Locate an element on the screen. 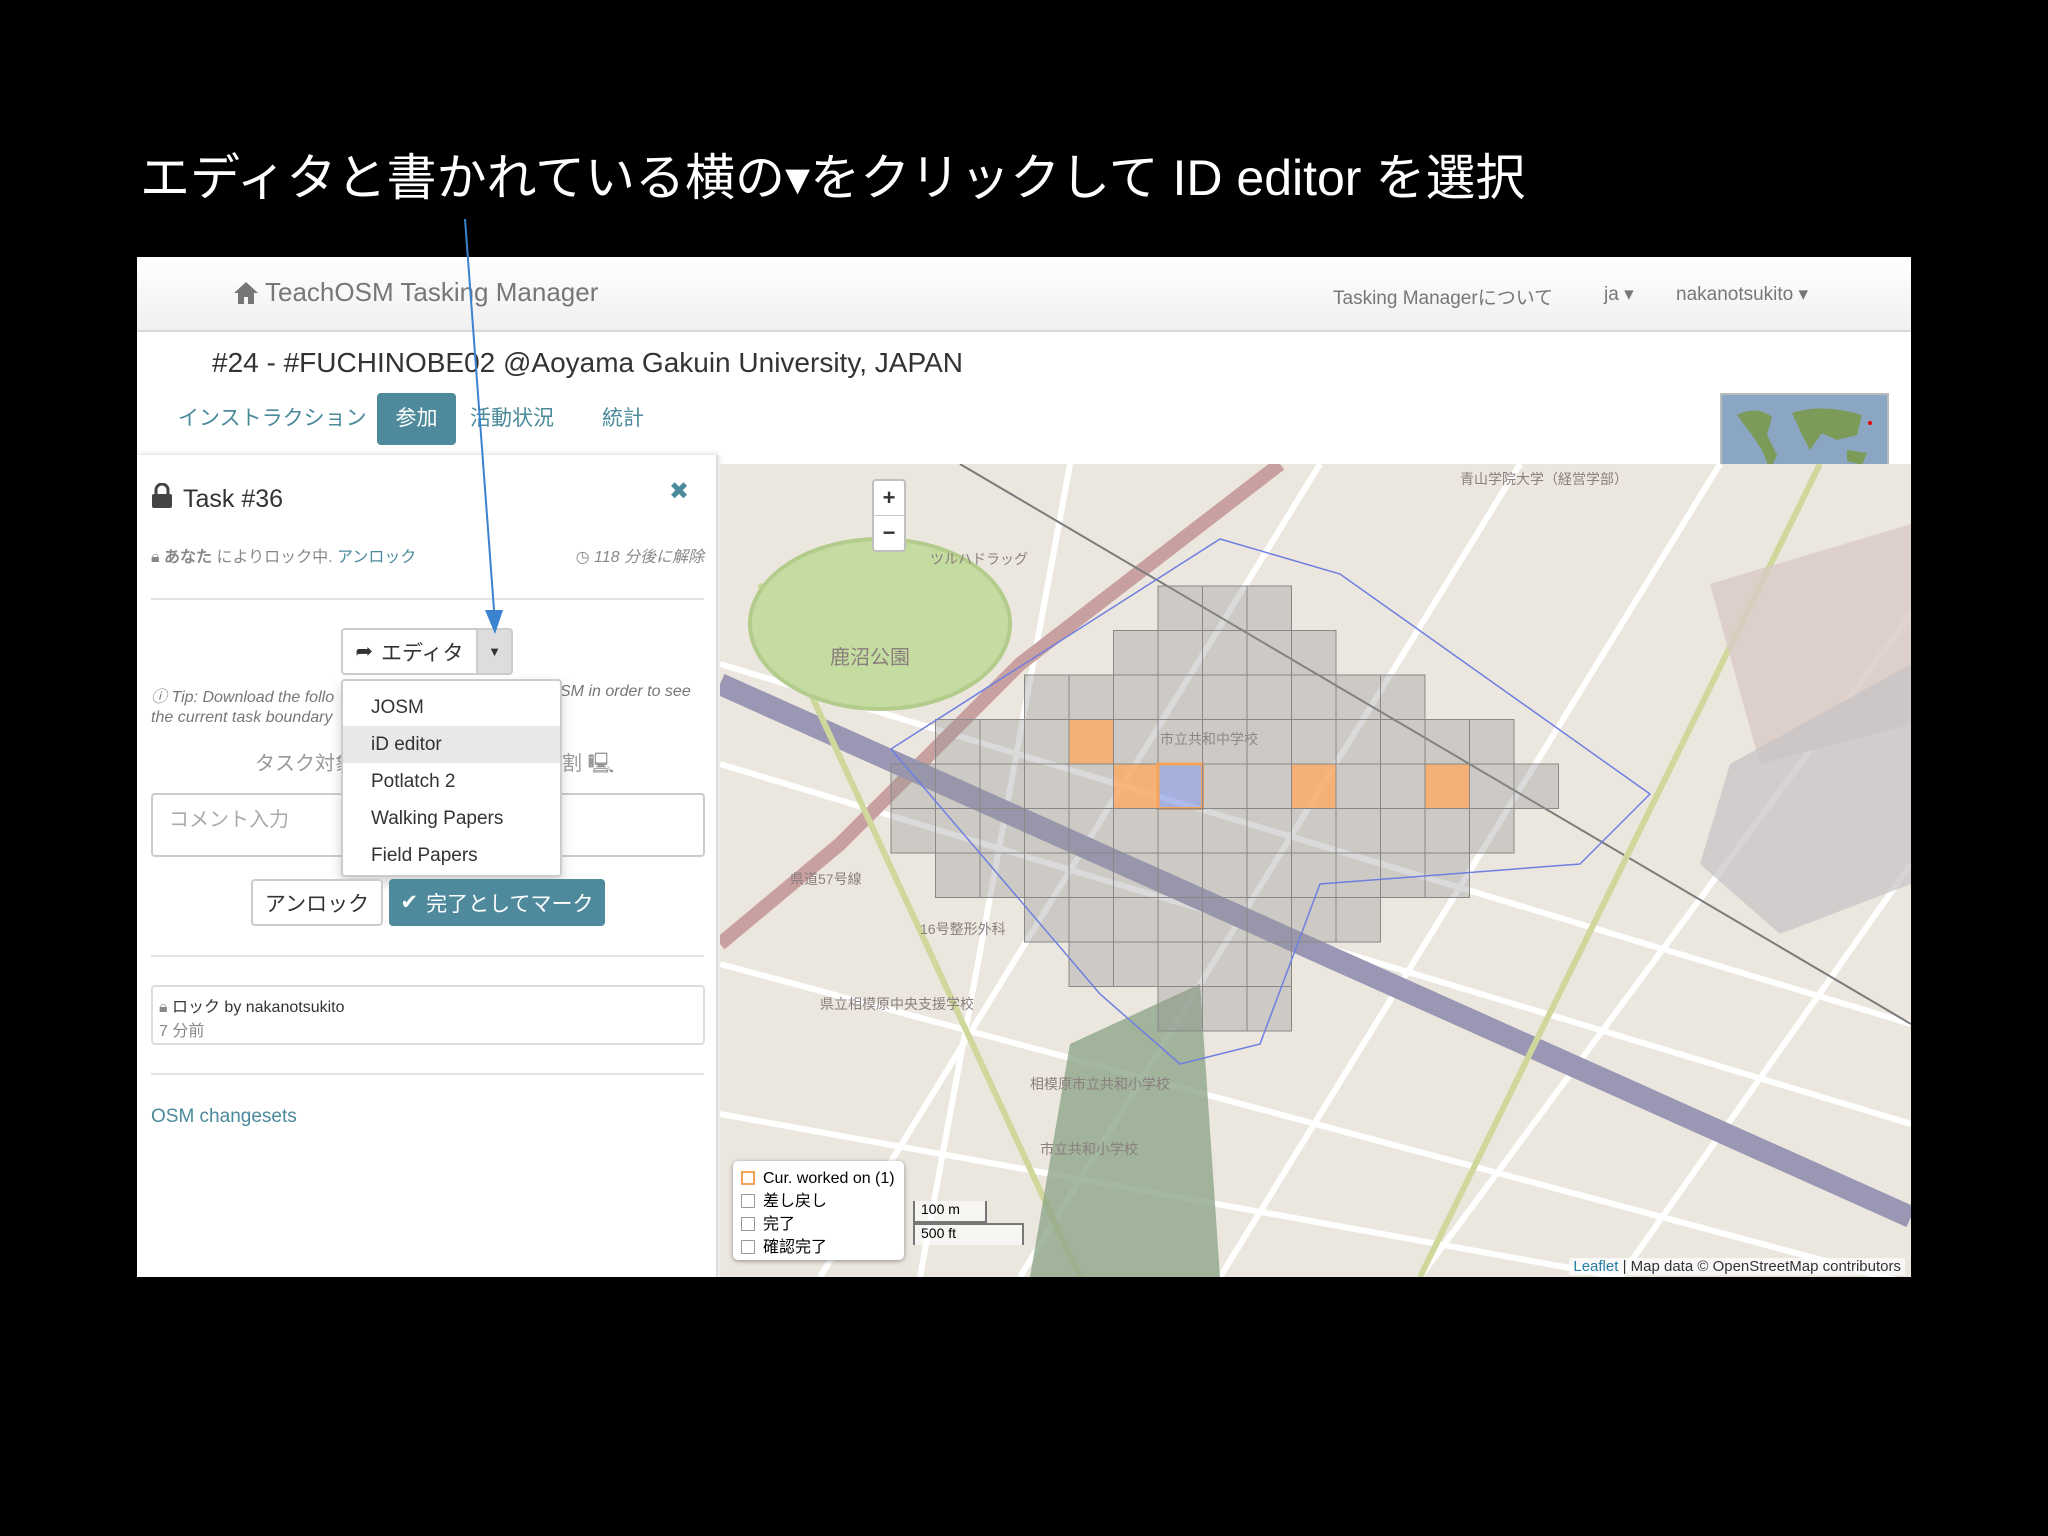  annotation-arrow is located at coordinates (483, 426).